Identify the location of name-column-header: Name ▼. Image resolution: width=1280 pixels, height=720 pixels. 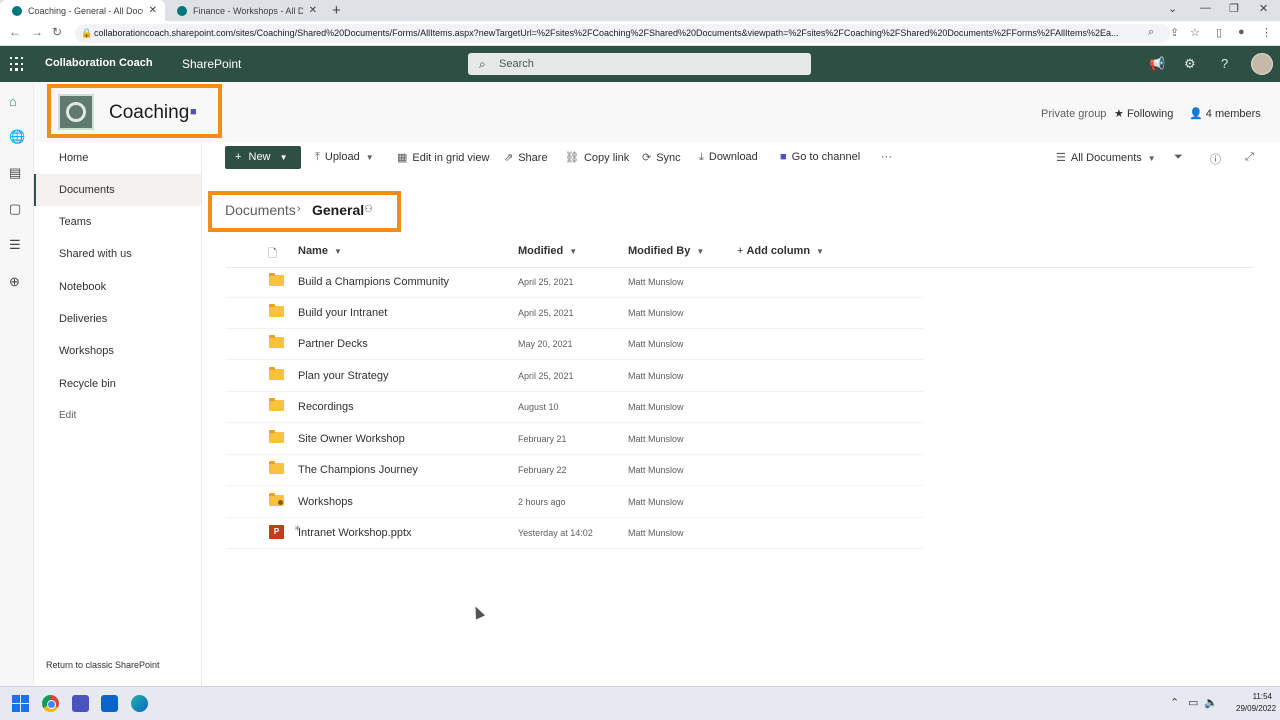
(320, 251).